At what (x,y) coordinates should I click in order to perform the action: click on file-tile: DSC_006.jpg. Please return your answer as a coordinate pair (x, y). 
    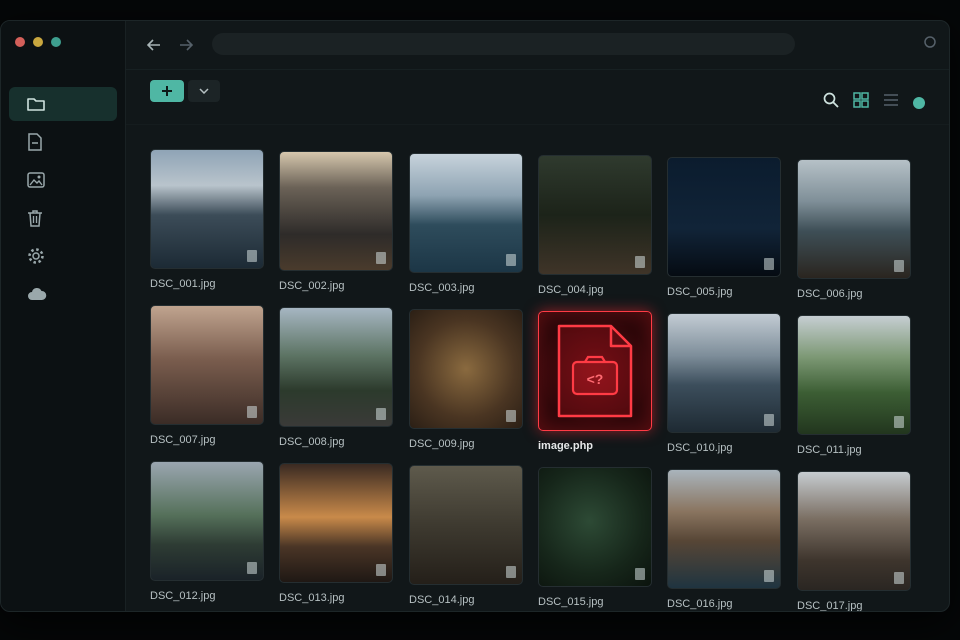
    Looking at the image, I should click on (854, 229).